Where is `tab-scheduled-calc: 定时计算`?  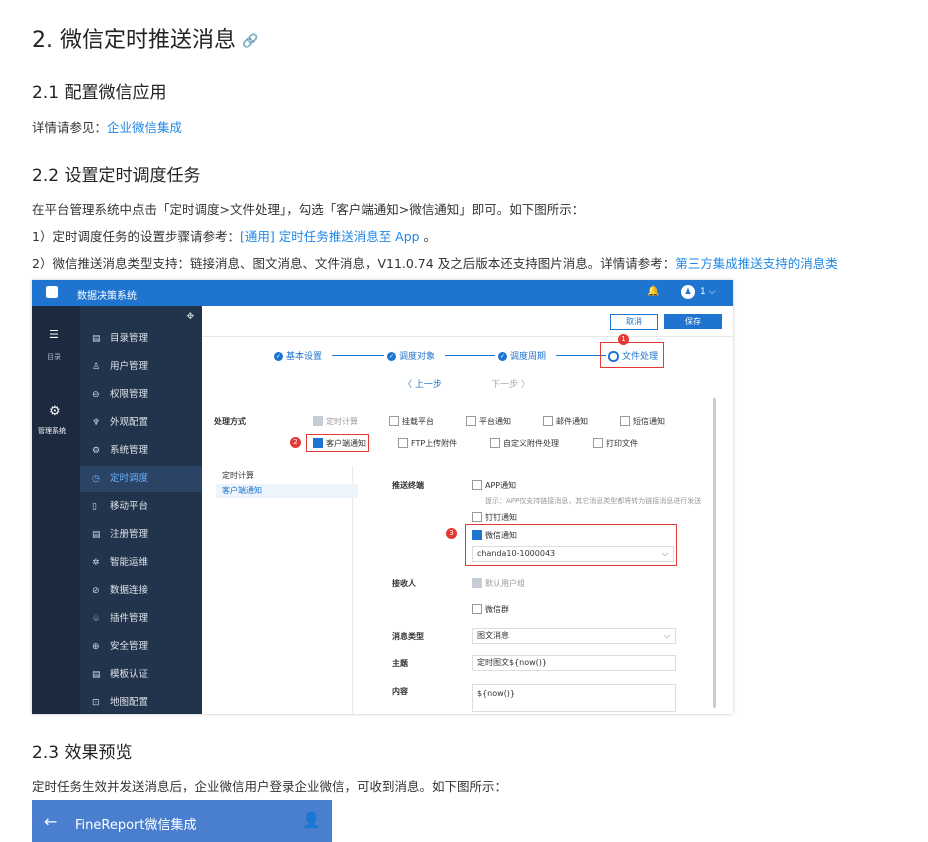
tab-scheduled-calc: 定时计算 is located at coordinates (238, 475).